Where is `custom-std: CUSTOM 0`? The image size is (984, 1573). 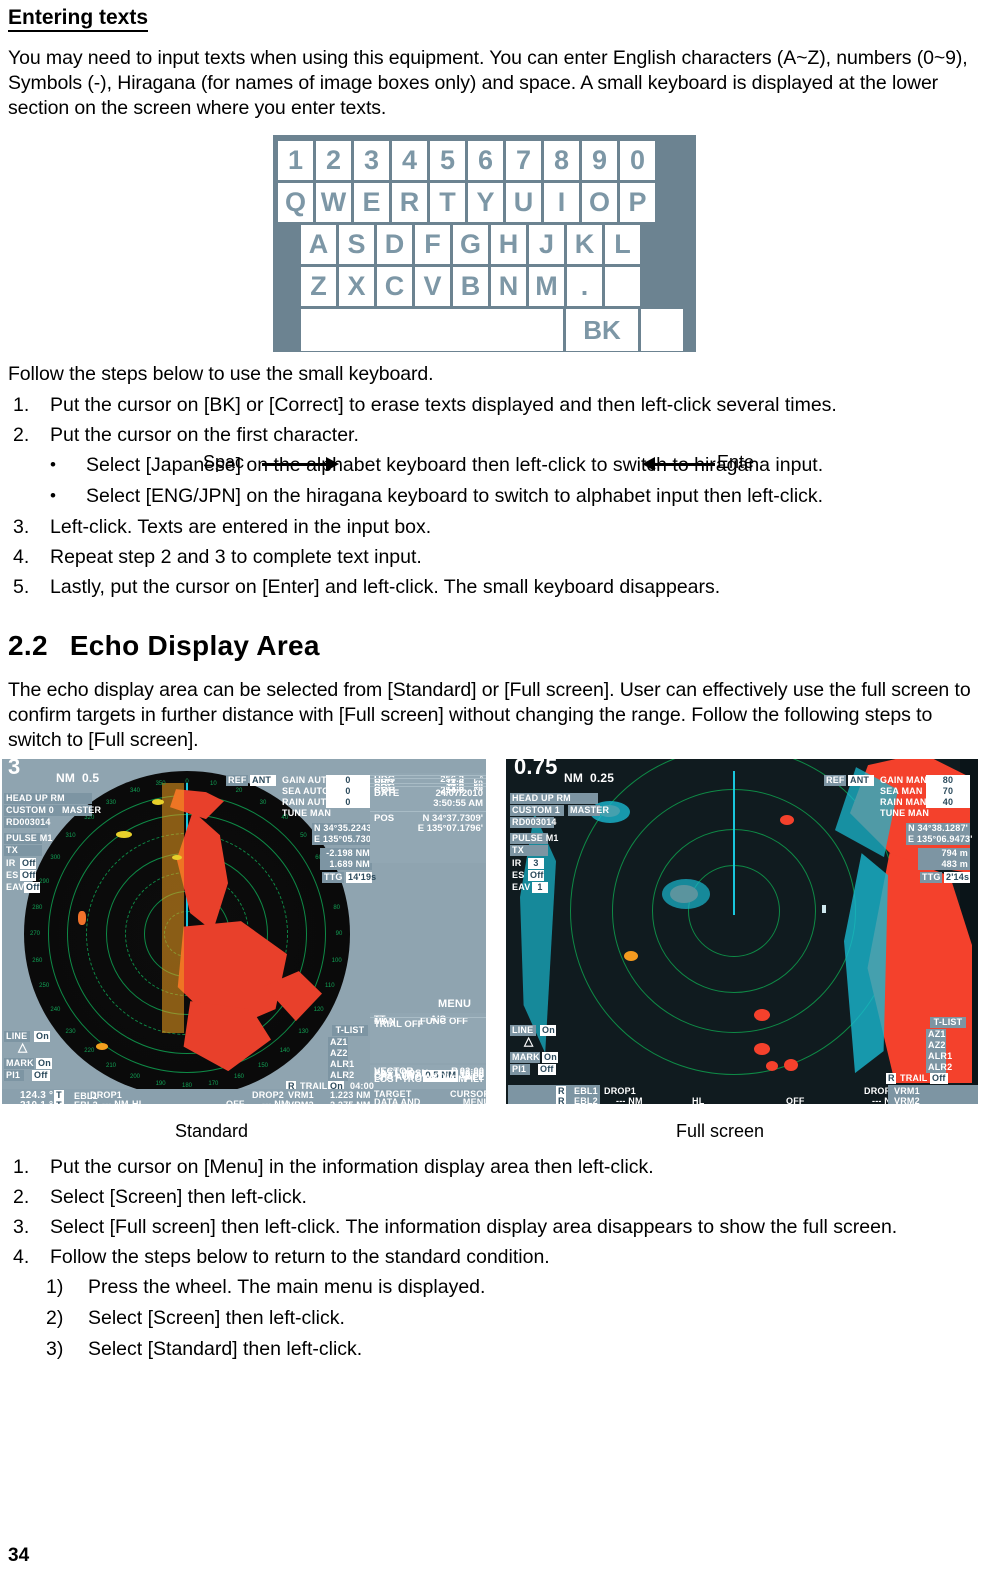
custom-std: CUSTOM 0 is located at coordinates (32, 811).